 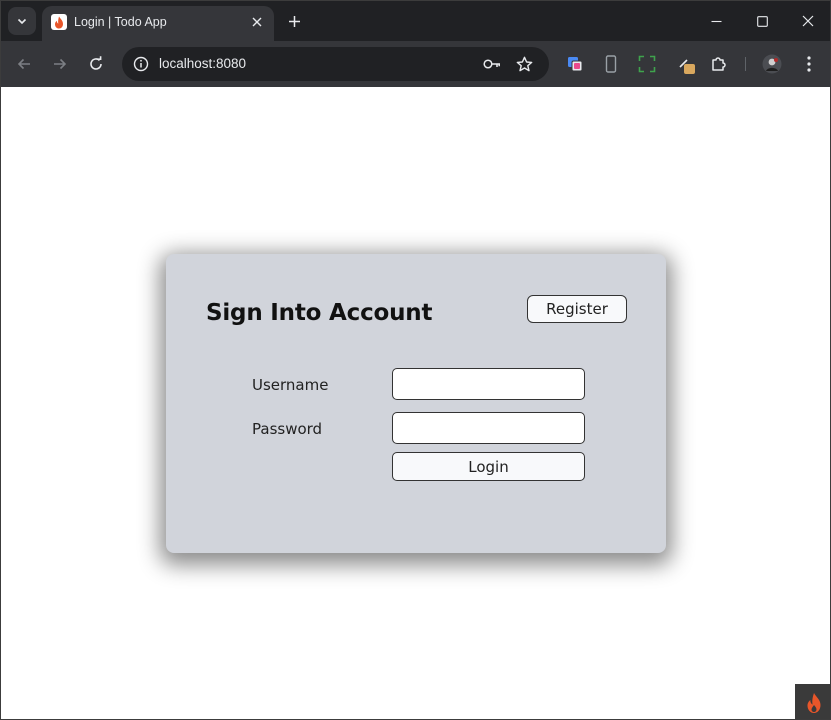 I want to click on arrow-left-icon, so click(x=23, y=64).